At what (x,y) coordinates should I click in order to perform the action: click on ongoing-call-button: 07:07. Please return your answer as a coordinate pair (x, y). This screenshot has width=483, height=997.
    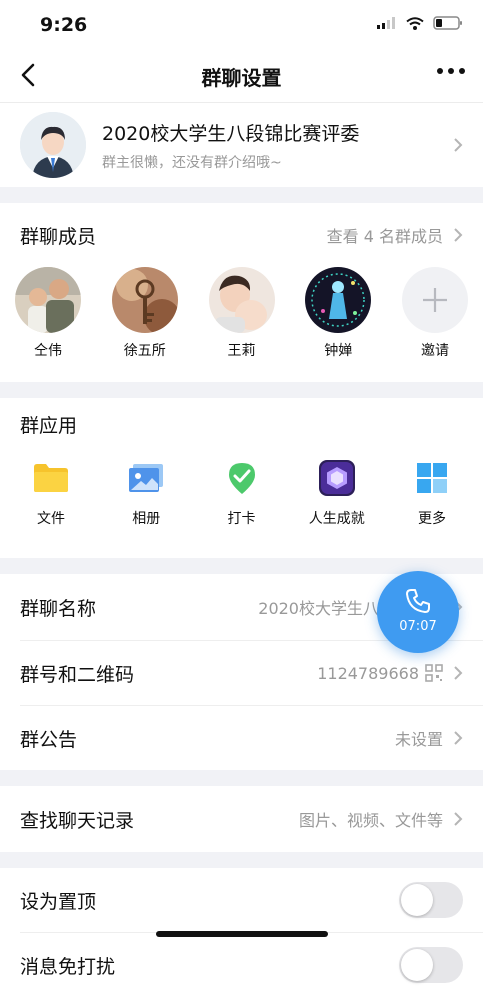
    Looking at the image, I should click on (418, 612).